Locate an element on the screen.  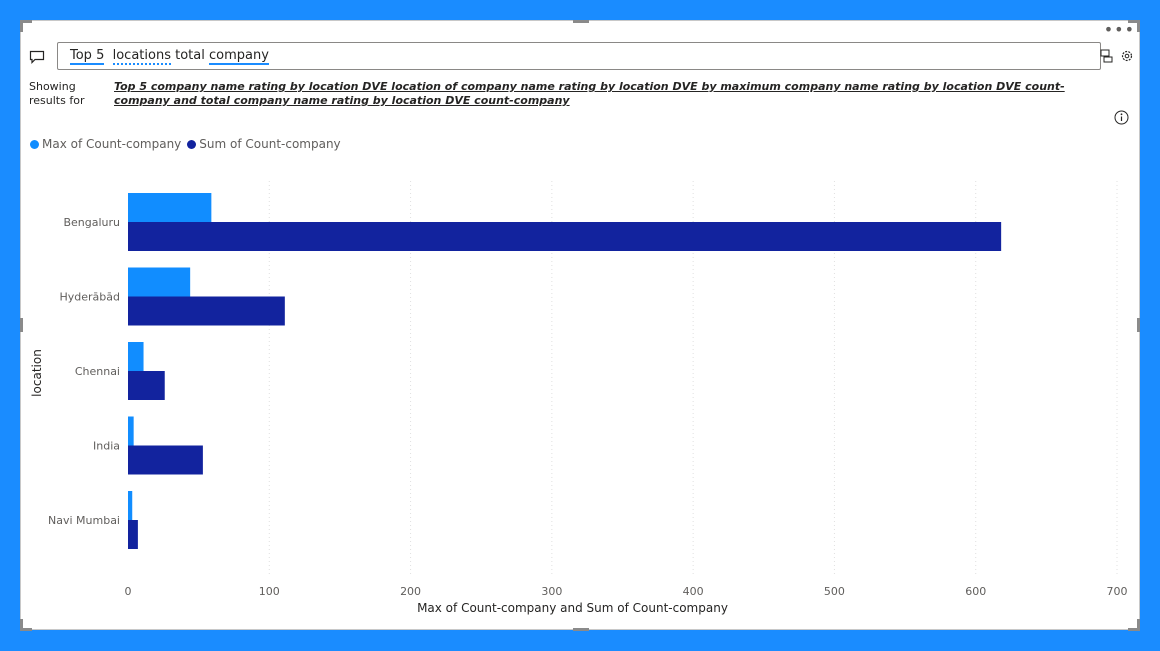
resize-handle-right is located at coordinates (1138, 325).